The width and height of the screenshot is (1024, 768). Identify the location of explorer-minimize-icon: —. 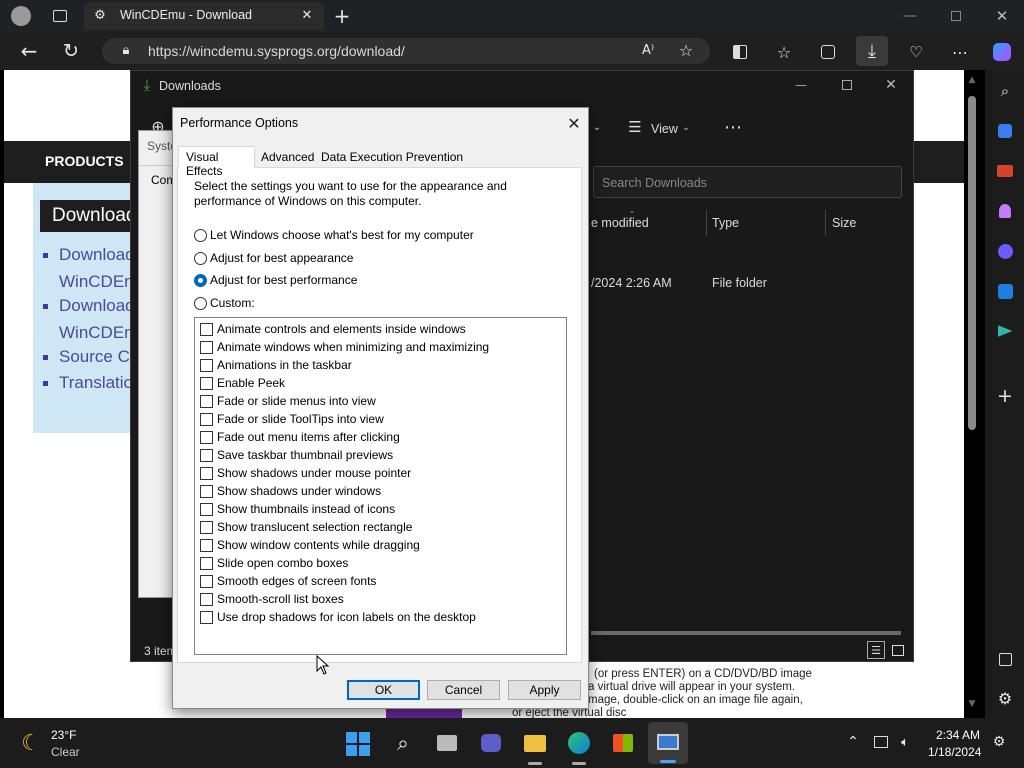
(801, 85).